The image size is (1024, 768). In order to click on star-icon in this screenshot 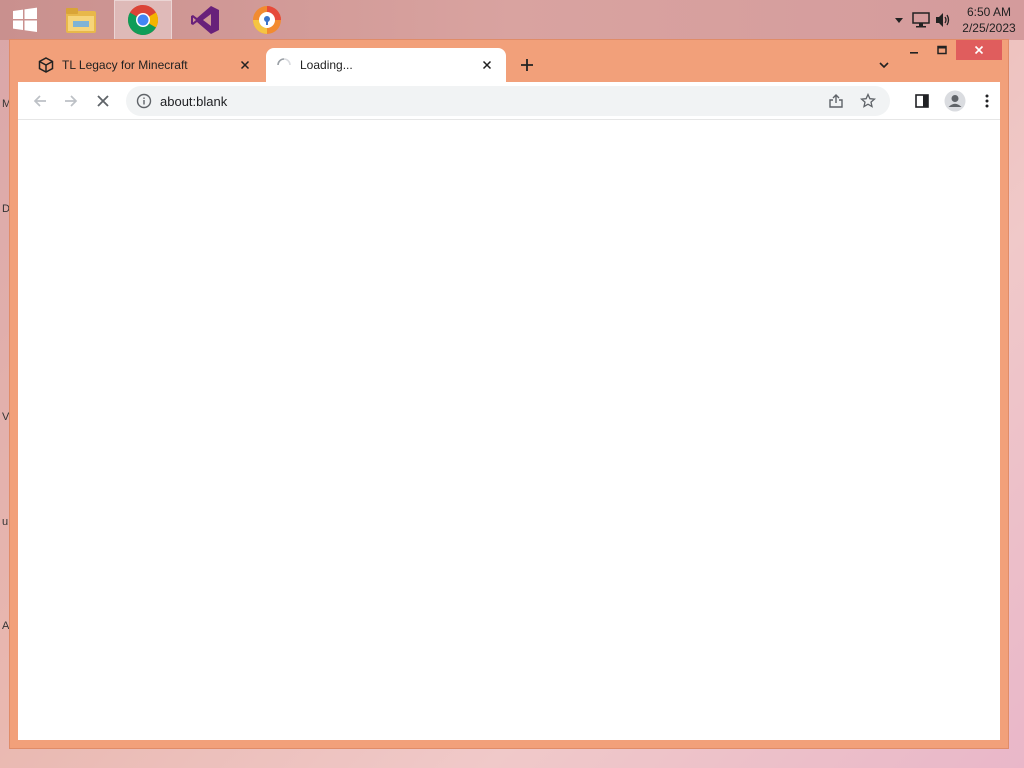, I will do `click(868, 100)`.